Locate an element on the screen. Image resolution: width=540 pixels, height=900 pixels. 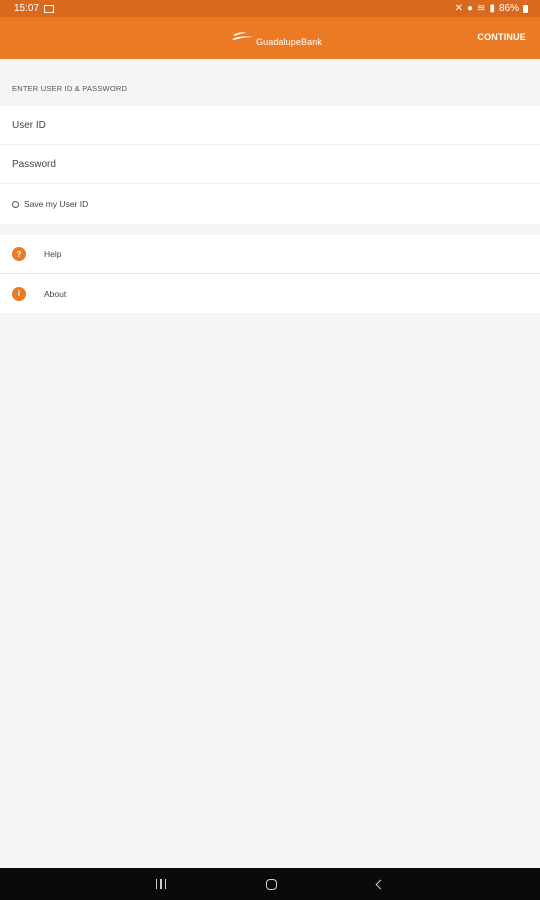
user-id-input is located at coordinates (252, 125).